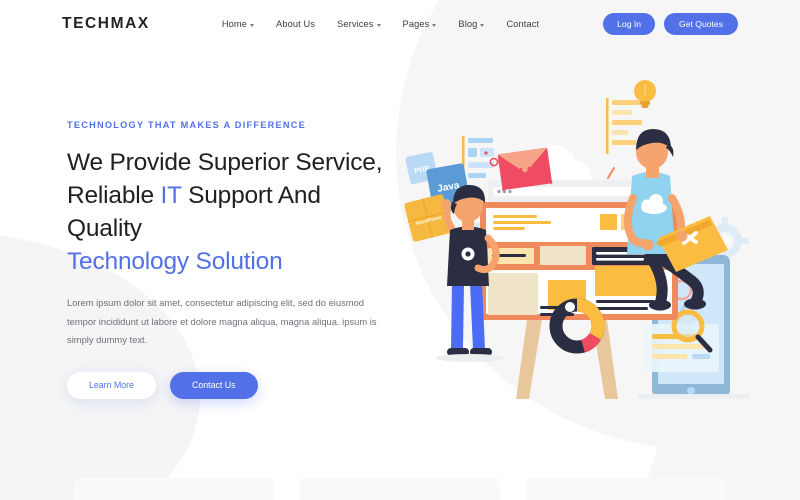 Image resolution: width=800 pixels, height=500 pixels. I want to click on nav-label: About Us, so click(296, 24).